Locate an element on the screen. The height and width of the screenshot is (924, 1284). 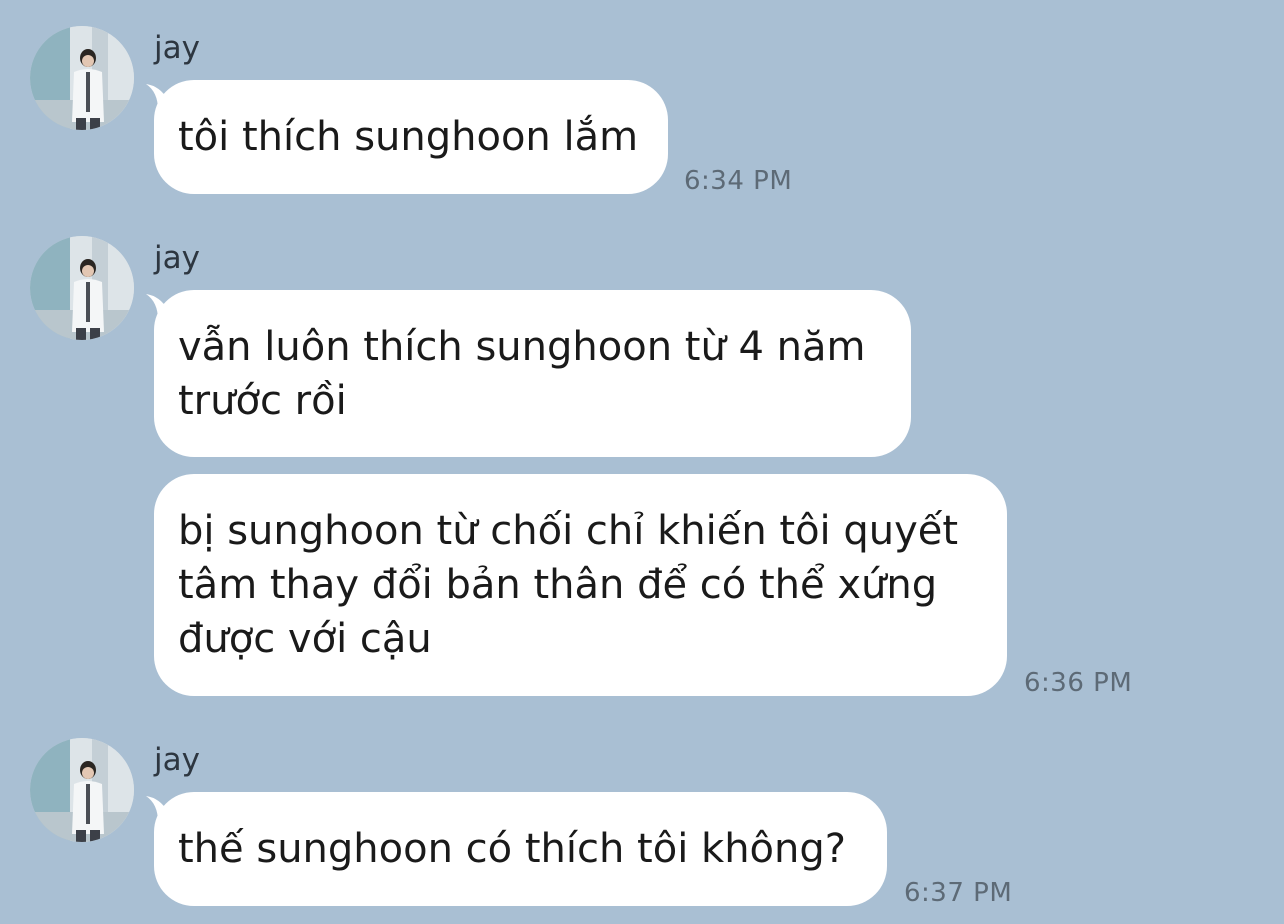
message-bubble: tôi thích sunghoon lắm is located at coordinates (411, 137).